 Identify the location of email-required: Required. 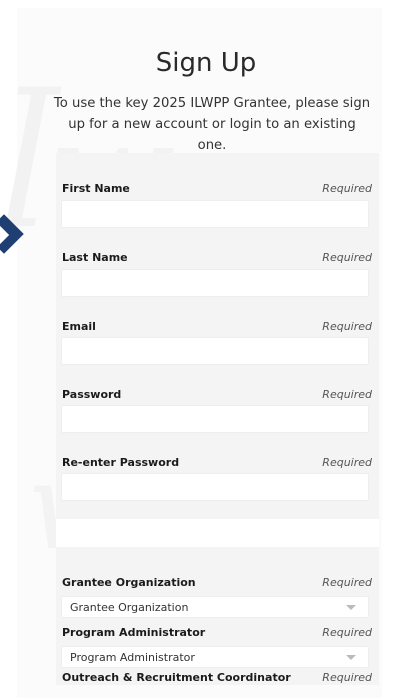
(347, 326).